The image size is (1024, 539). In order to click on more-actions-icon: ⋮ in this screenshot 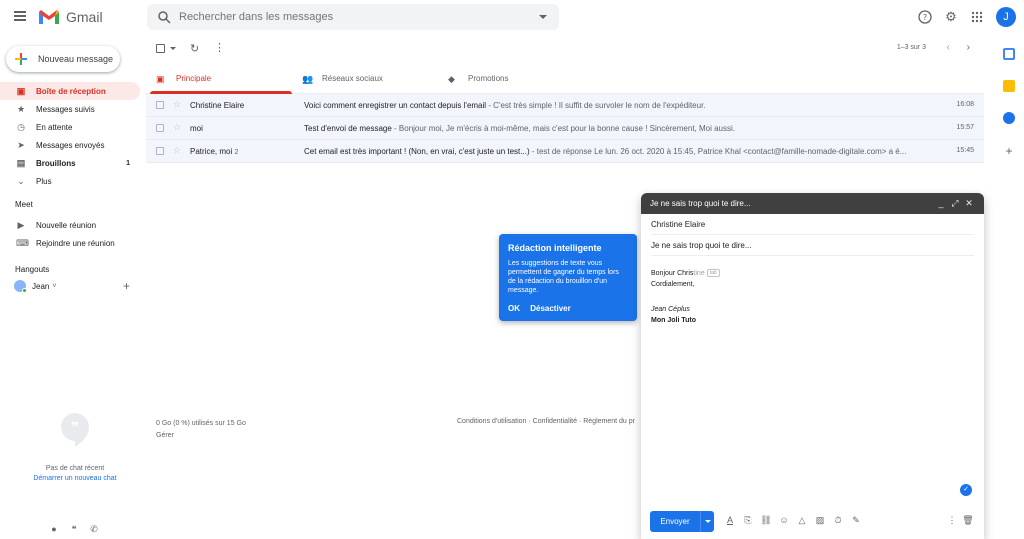, I will do `click(219, 47)`.